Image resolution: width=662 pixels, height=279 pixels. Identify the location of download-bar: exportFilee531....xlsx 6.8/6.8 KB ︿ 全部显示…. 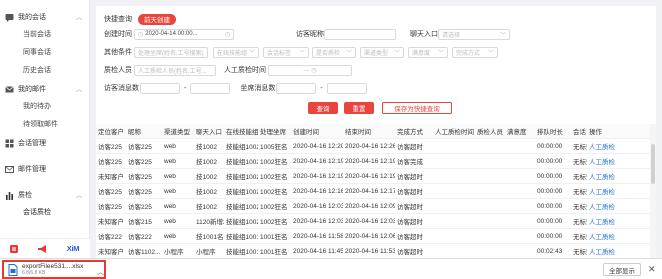
(331, 268).